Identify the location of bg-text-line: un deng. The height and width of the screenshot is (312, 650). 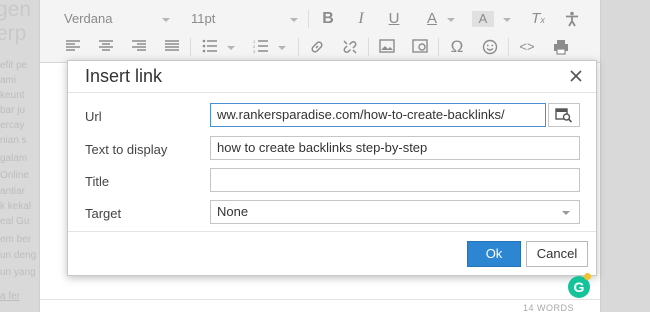
(18, 255).